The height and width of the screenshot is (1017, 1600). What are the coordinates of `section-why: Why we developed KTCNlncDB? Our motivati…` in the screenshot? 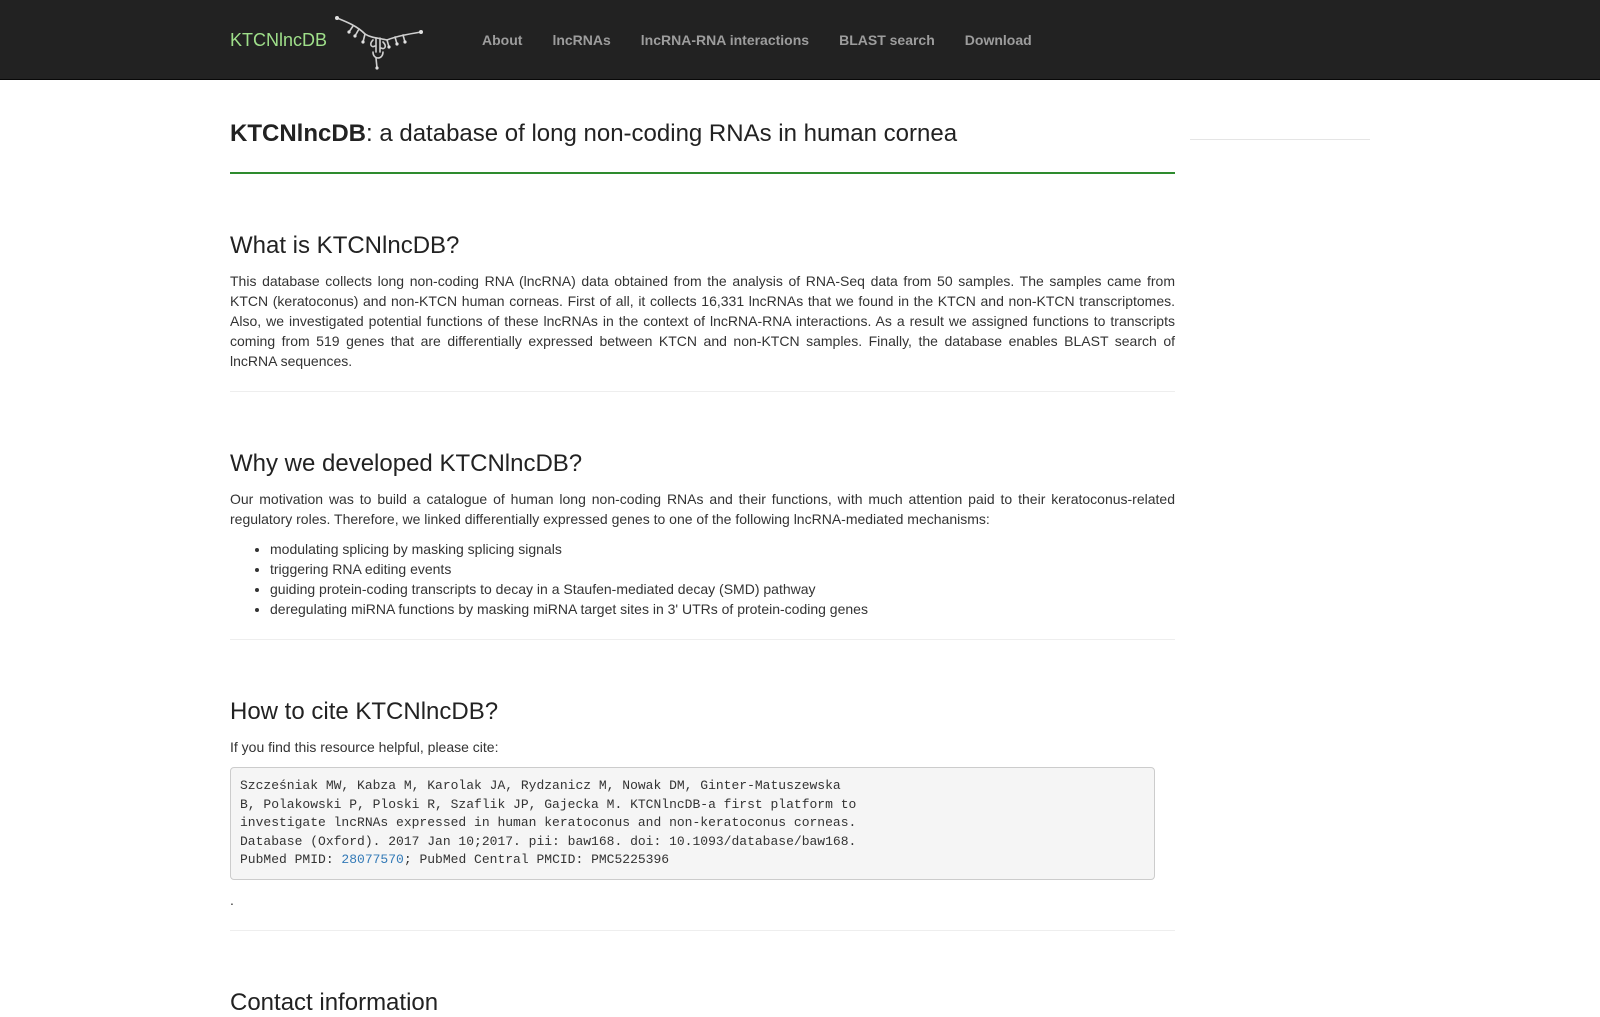 It's located at (702, 534).